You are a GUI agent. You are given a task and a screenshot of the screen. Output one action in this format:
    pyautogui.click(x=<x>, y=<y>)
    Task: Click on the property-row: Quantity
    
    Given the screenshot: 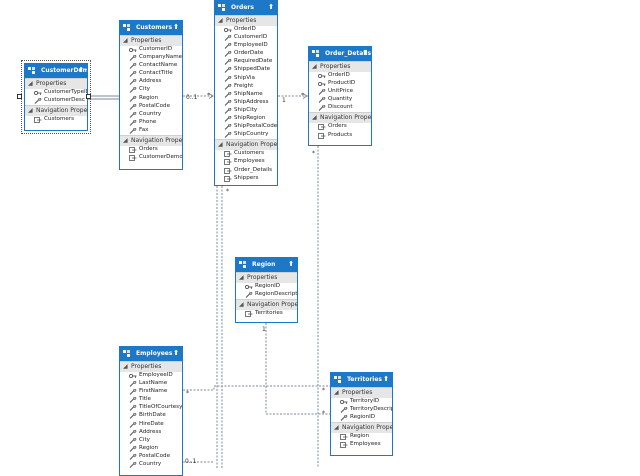 What is the action you would take?
    pyautogui.click(x=340, y=100)
    